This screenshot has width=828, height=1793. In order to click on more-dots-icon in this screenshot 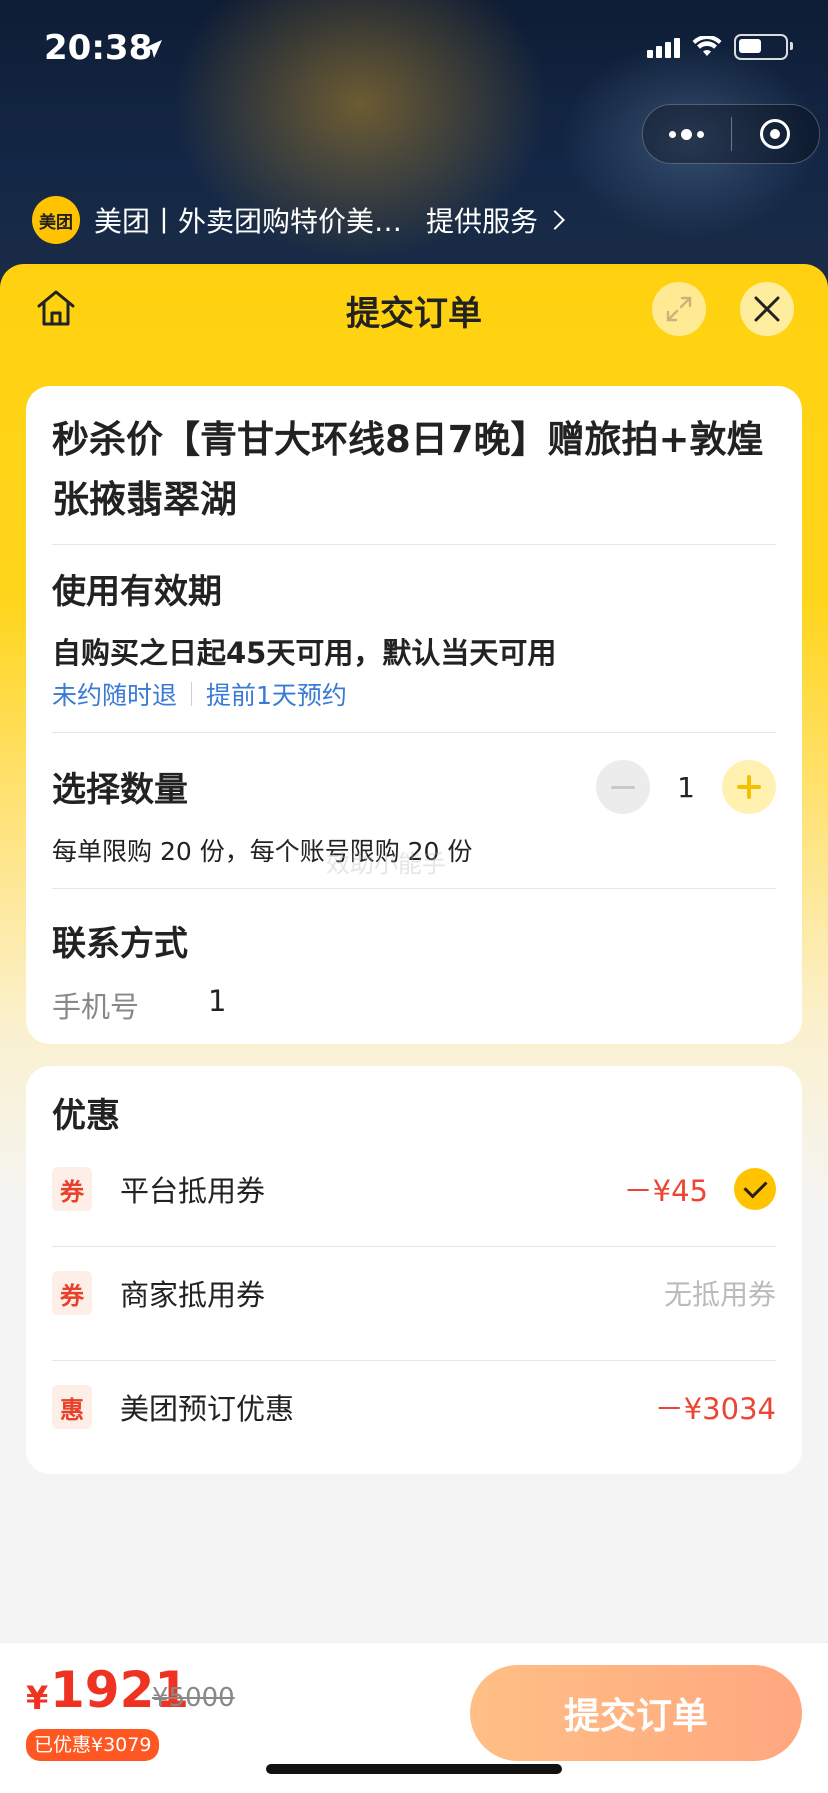, I will do `click(687, 134)`.